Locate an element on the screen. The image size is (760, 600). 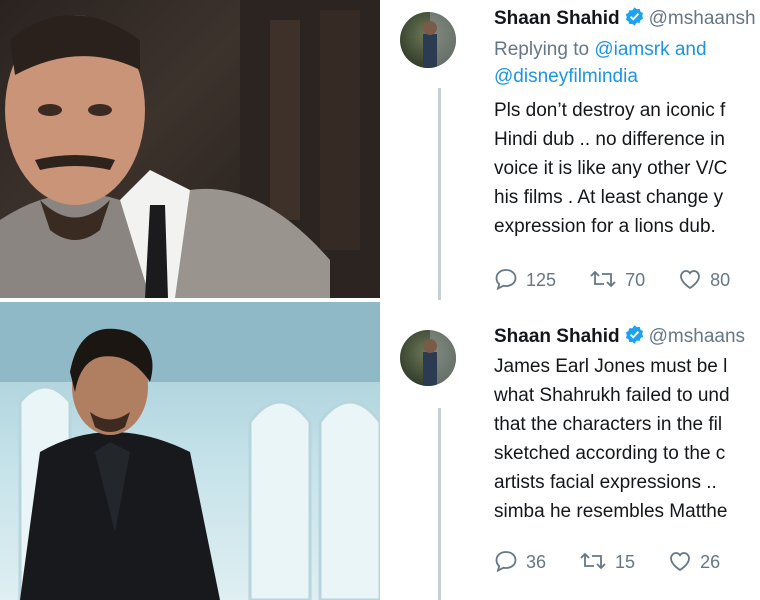
retweet-count: 15 is located at coordinates (625, 562).